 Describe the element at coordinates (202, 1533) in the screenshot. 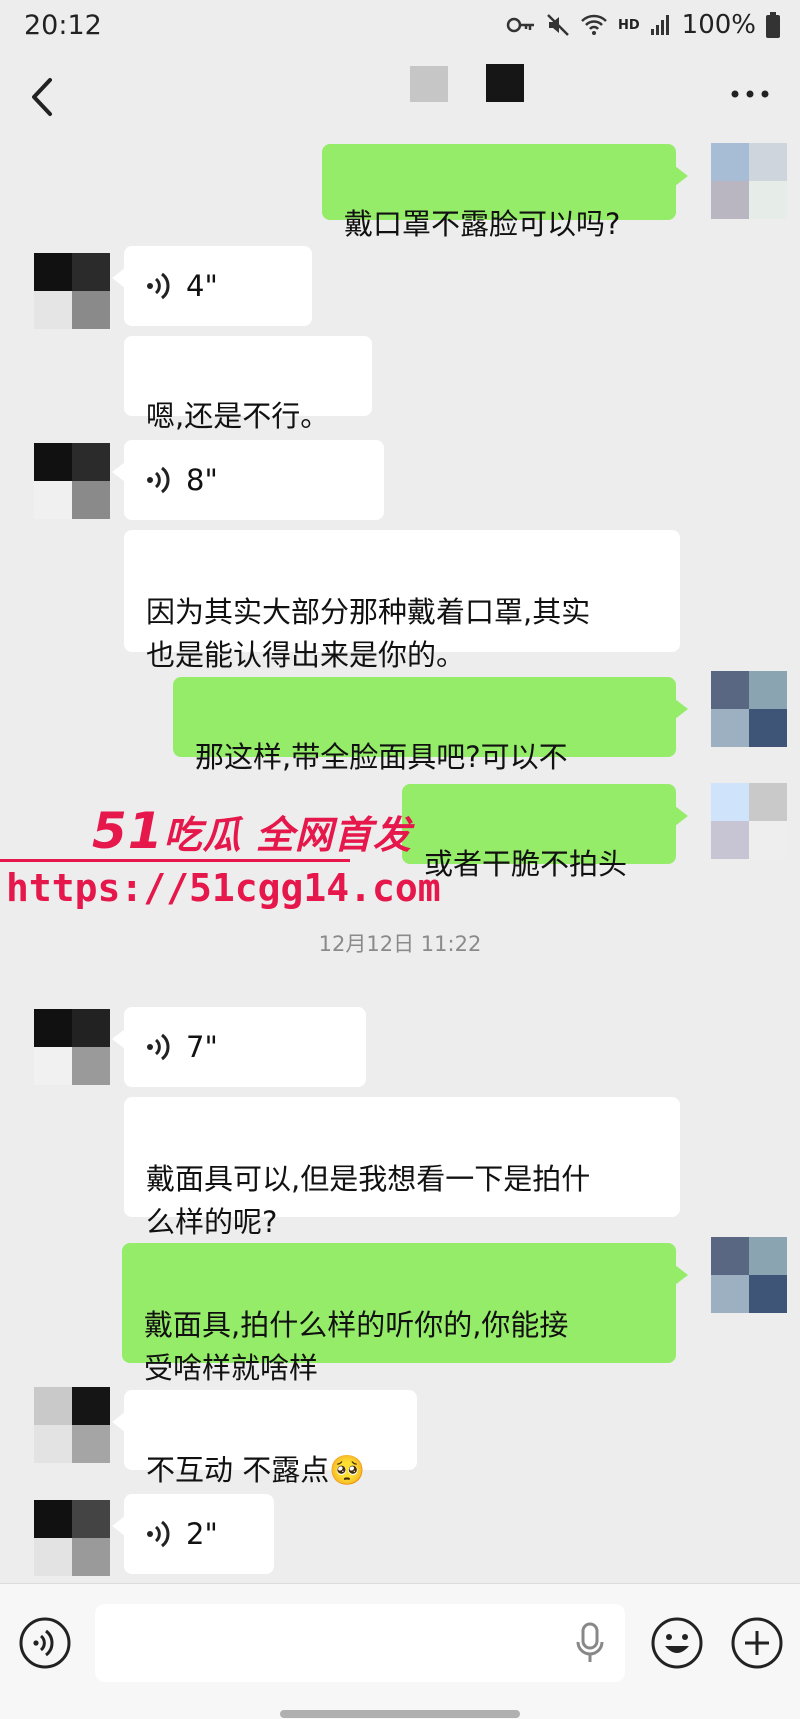

I see `voice-duration: 2"` at that location.